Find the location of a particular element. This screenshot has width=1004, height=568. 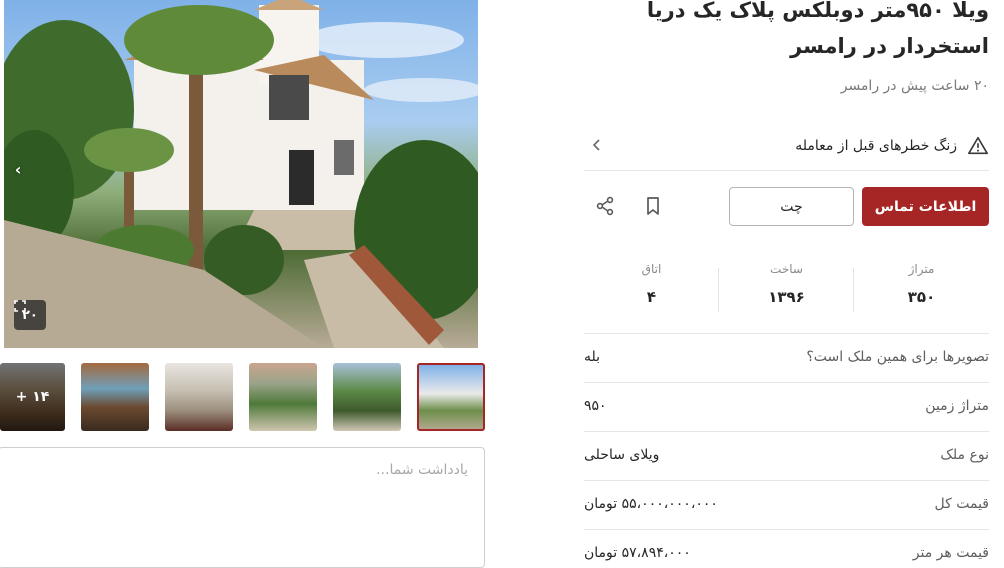

warning-label: زنگ خطرهای قبل از معامله is located at coordinates (876, 146).